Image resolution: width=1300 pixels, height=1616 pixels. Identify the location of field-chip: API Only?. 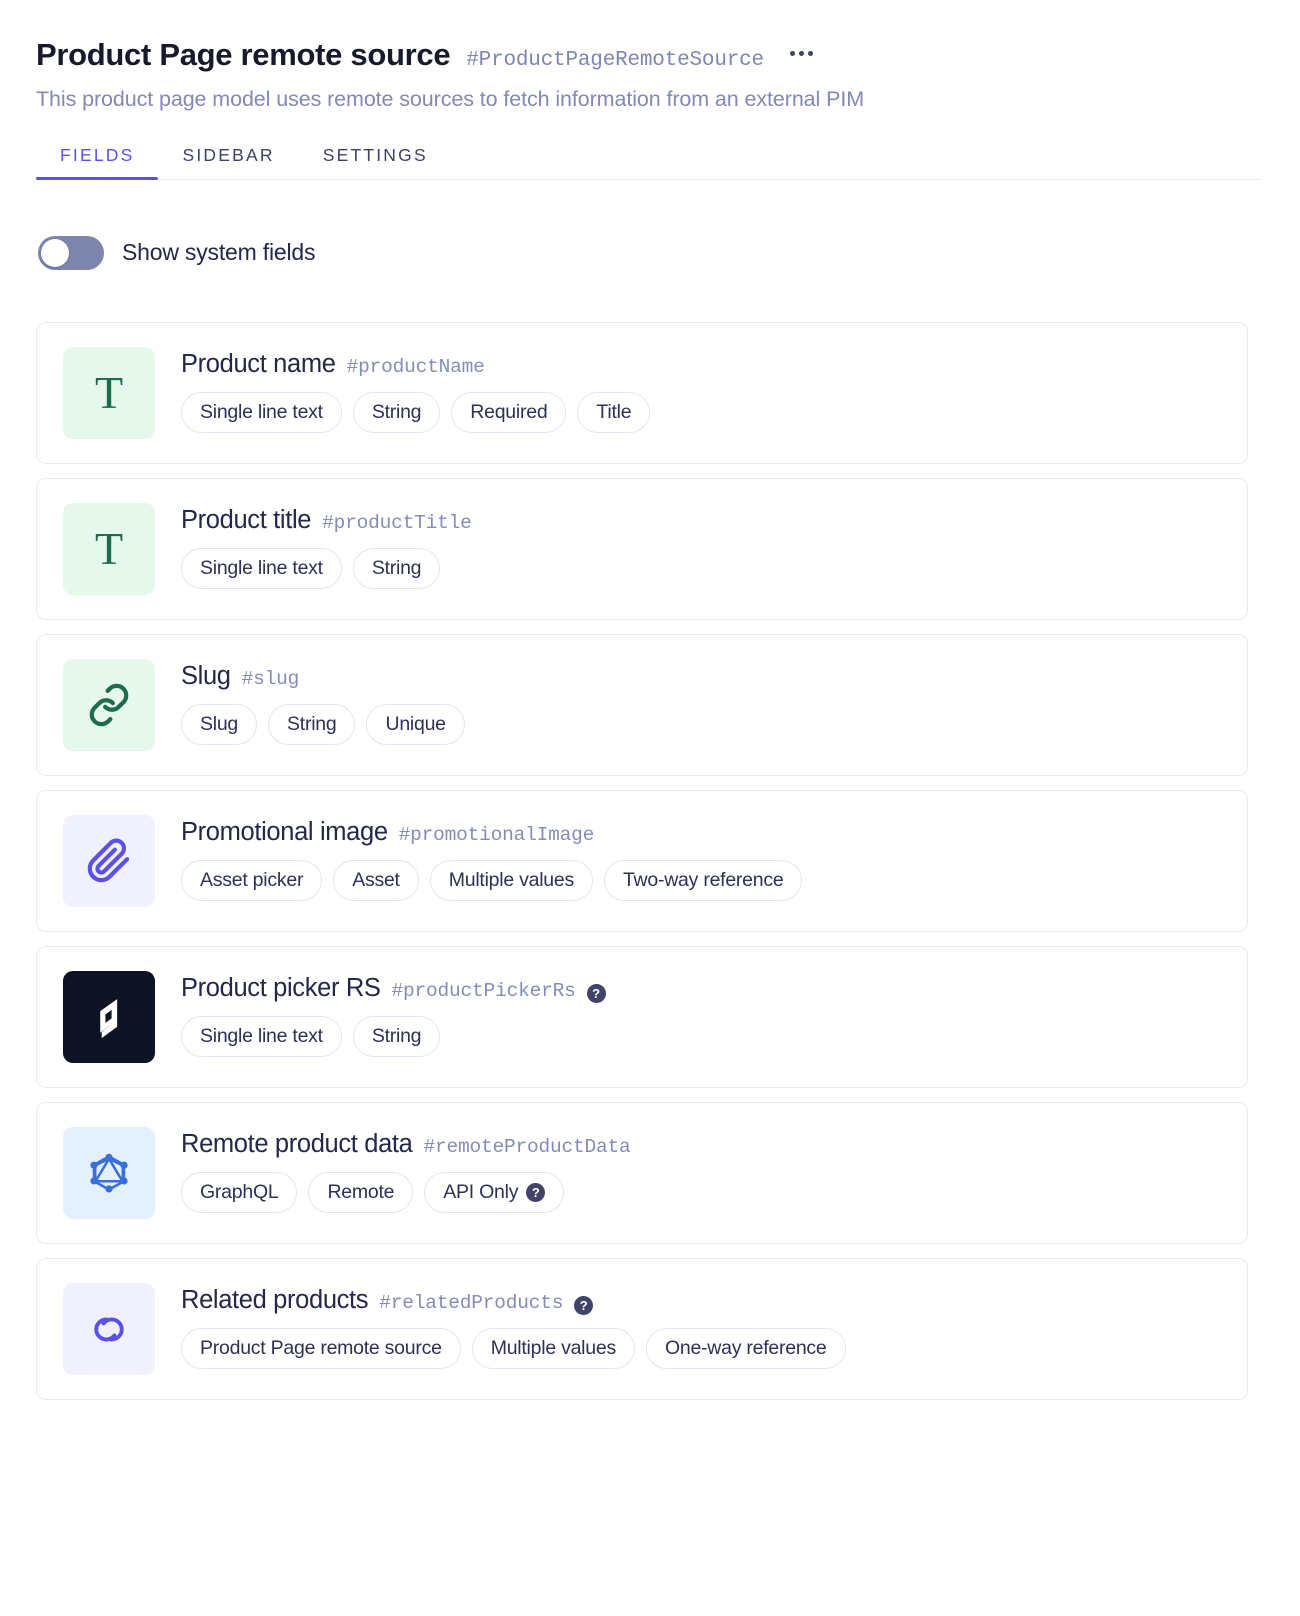
(494, 1193).